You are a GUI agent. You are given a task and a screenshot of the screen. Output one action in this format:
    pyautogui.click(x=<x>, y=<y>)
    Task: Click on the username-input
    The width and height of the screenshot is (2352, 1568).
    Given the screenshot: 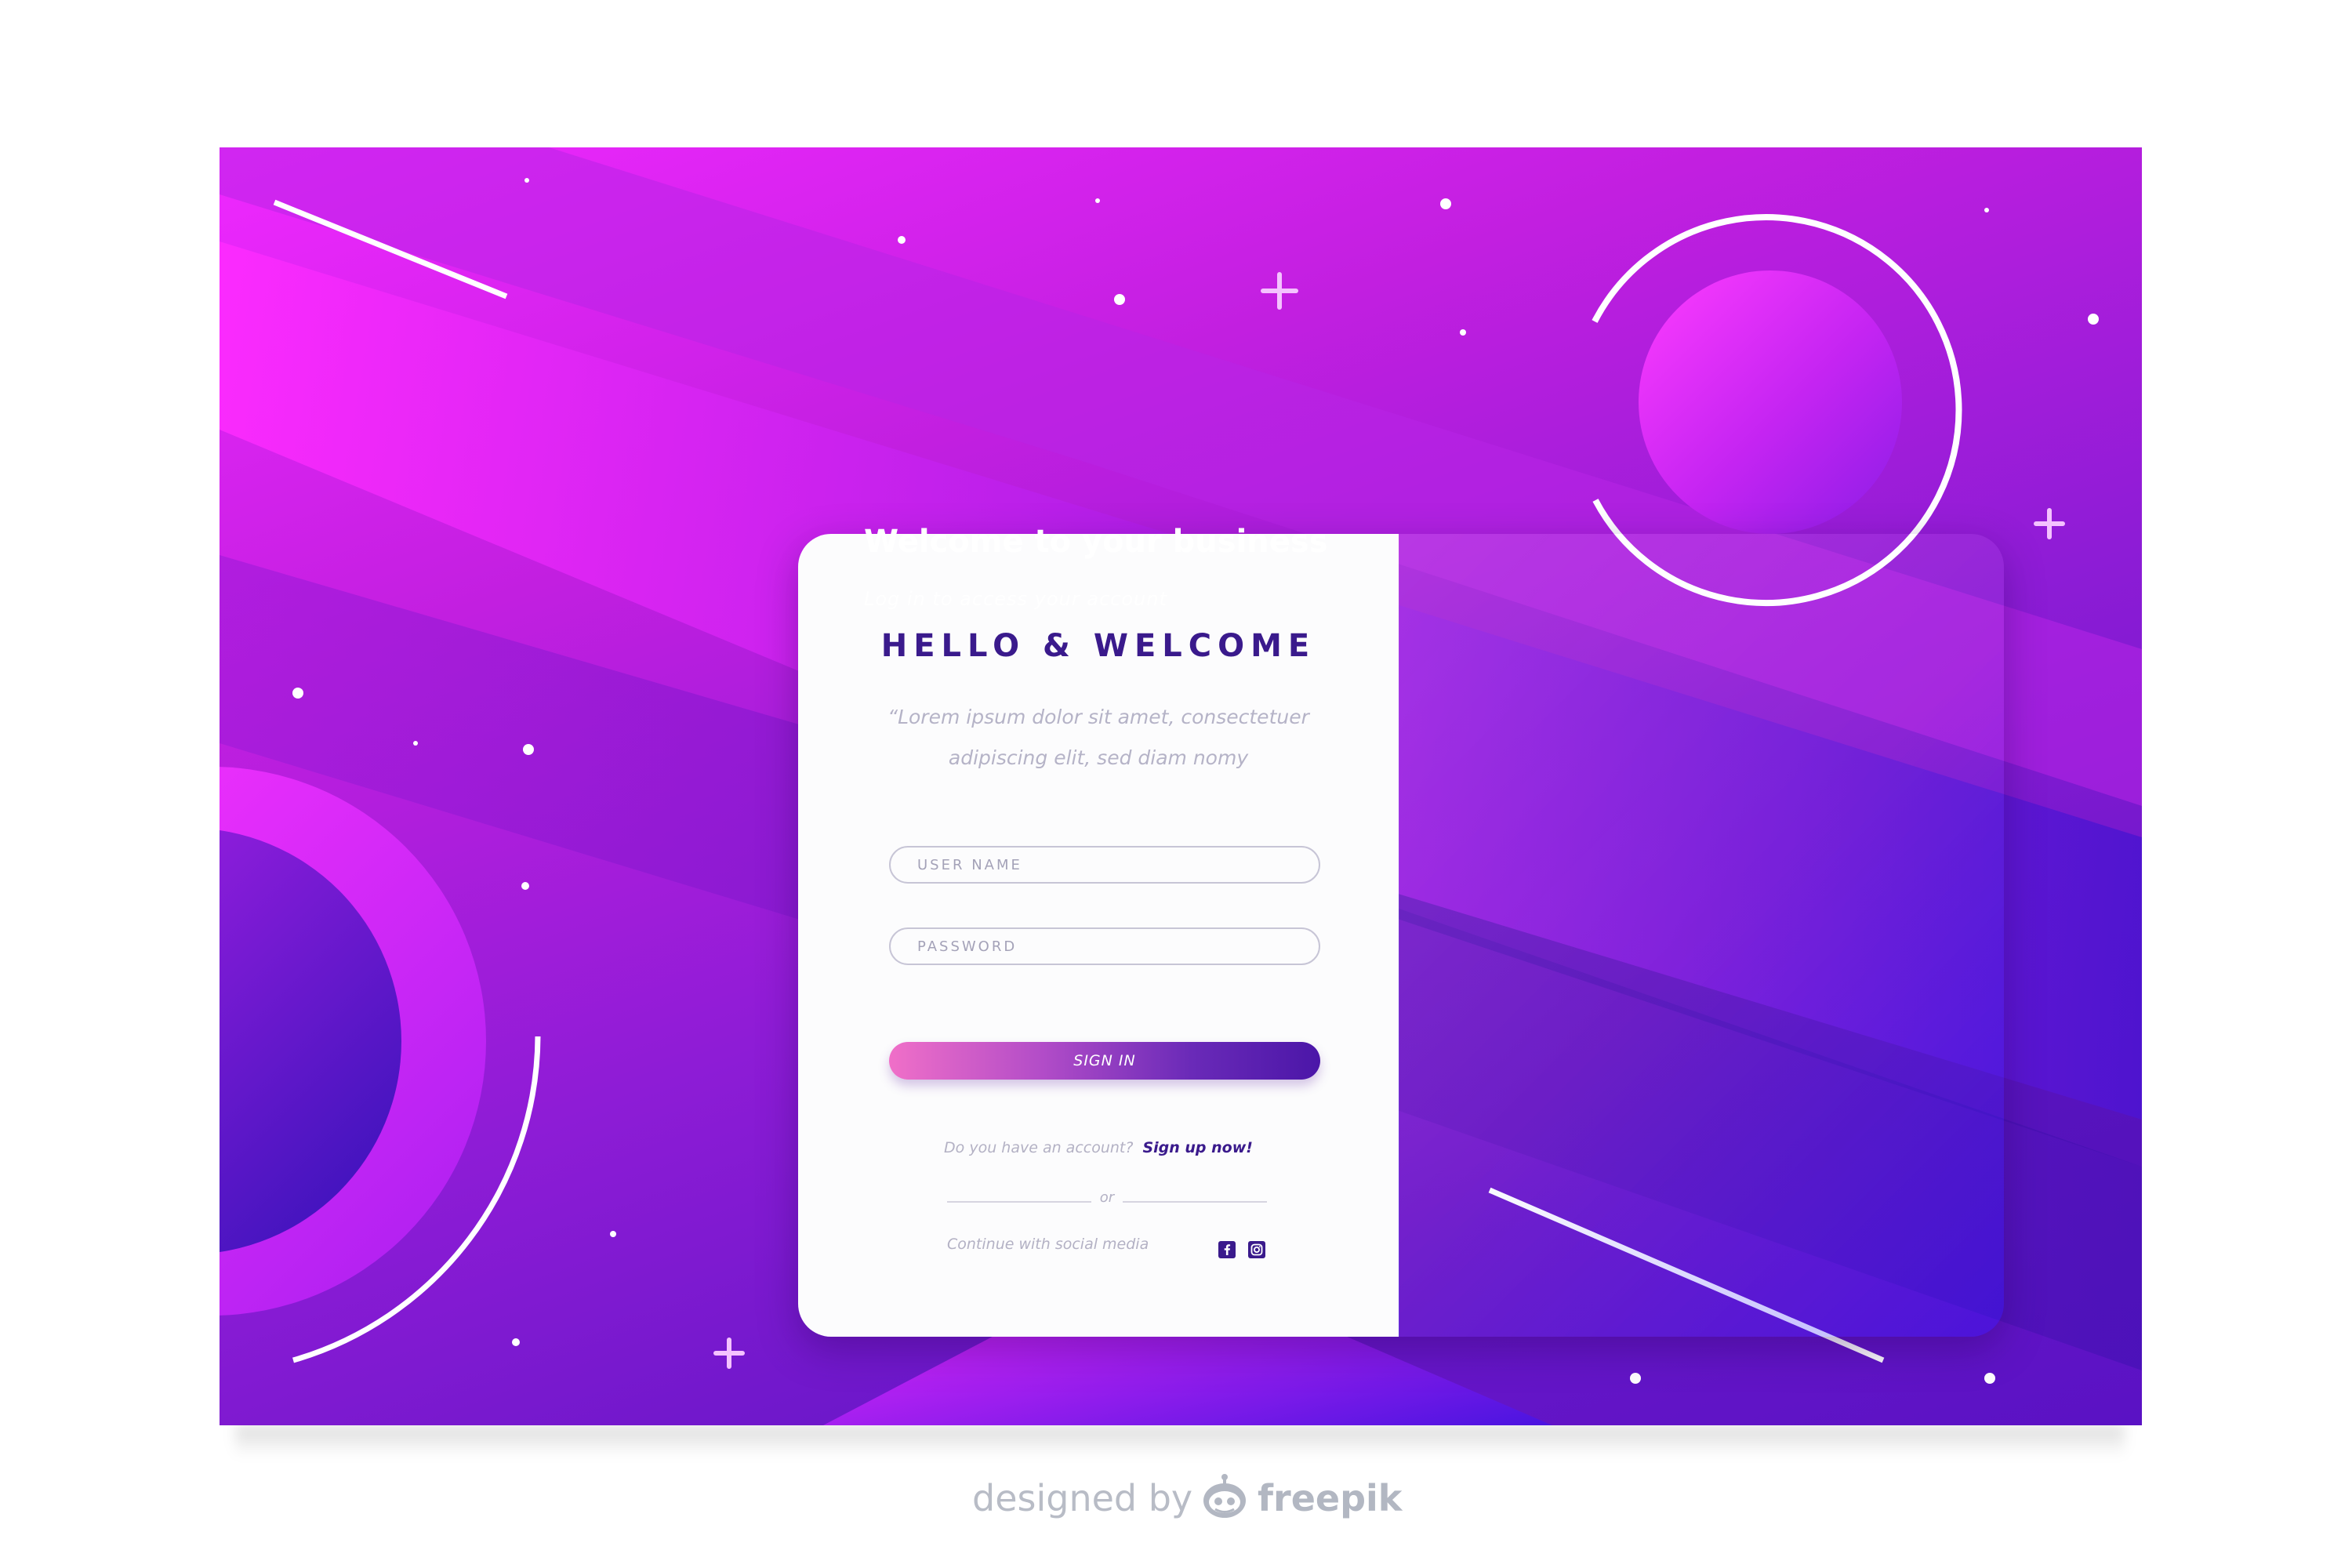 What is the action you would take?
    pyautogui.click(x=1104, y=865)
    